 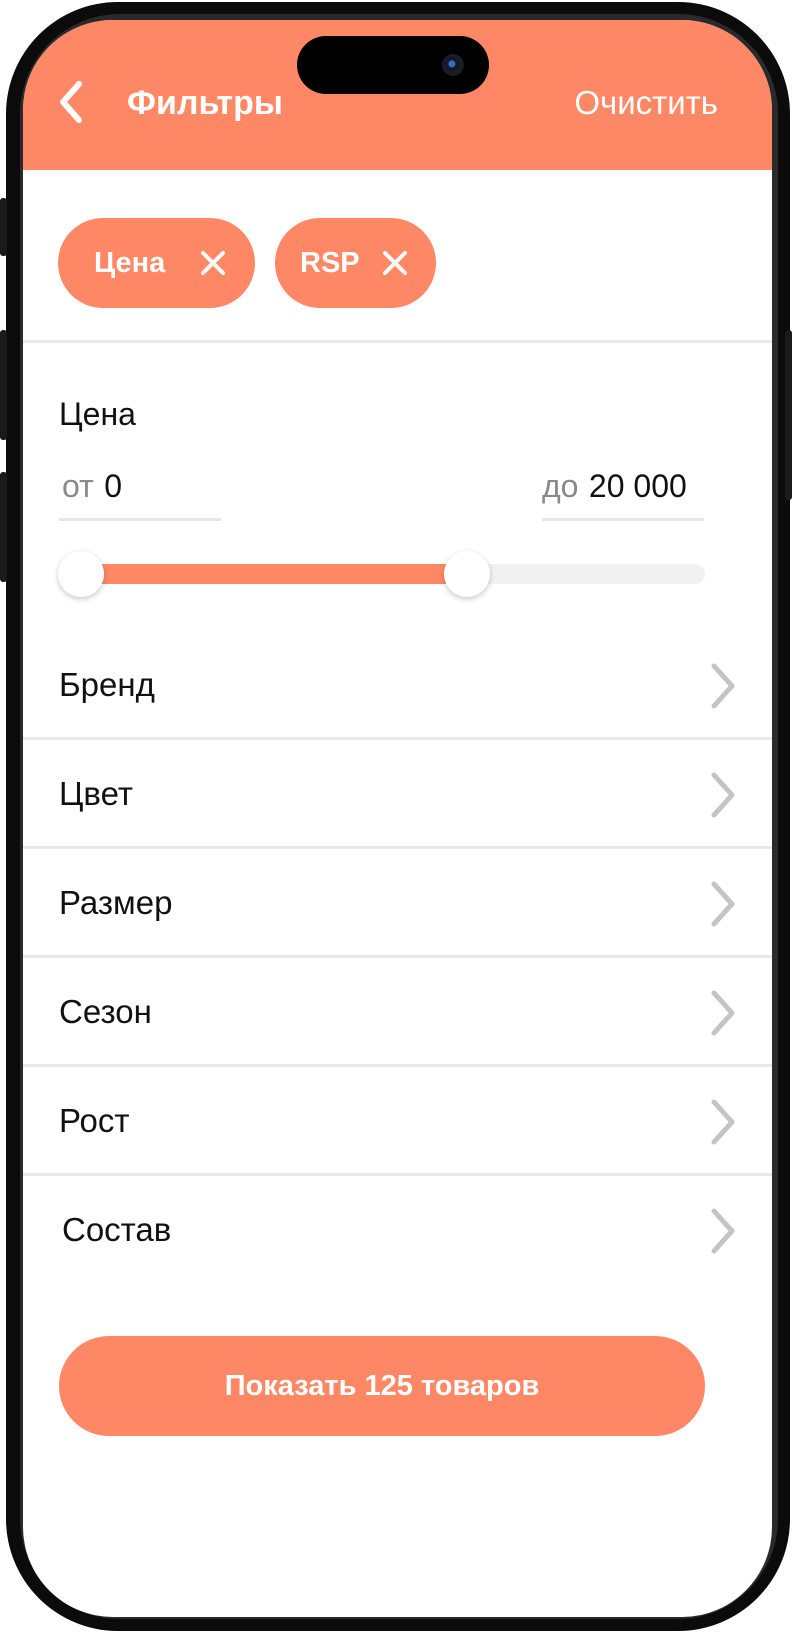 I want to click on chip-label: RSP, so click(x=330, y=262).